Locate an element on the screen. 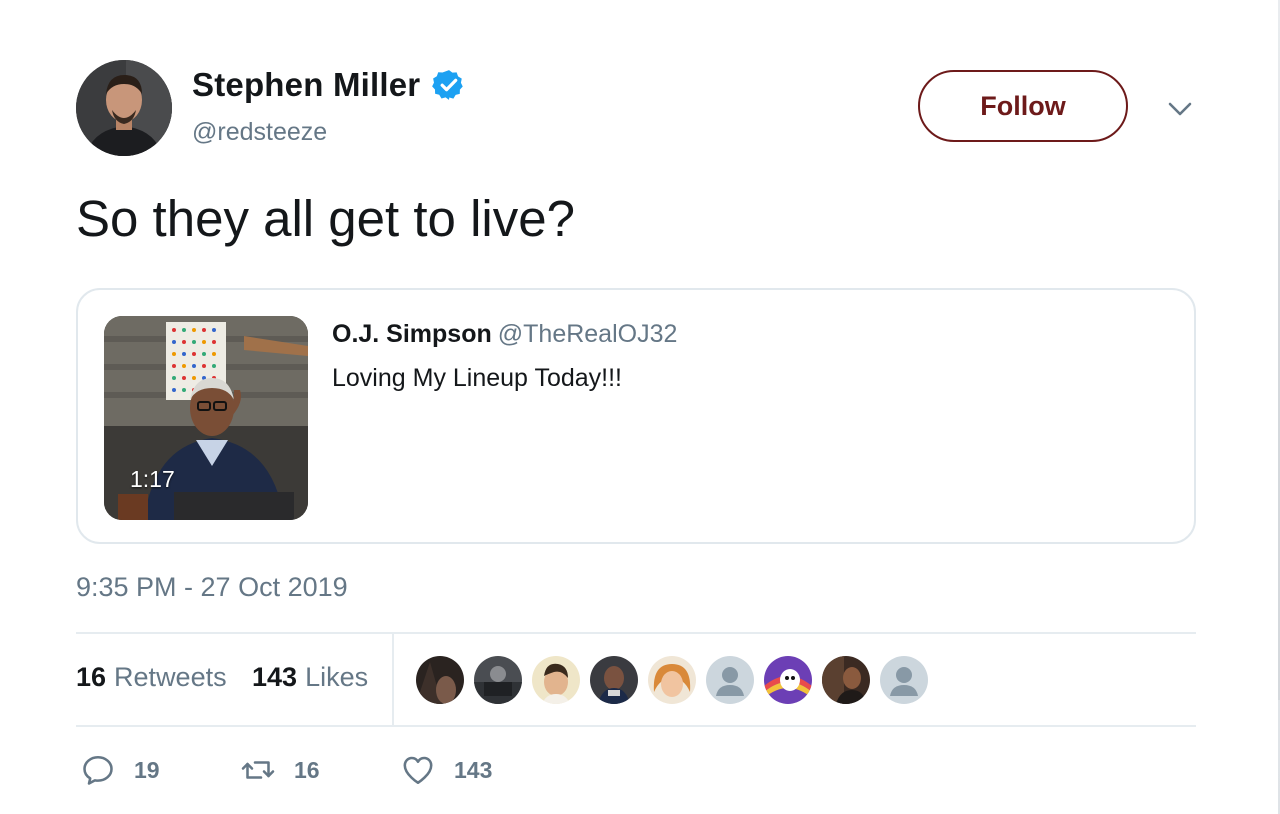  likers-avatars is located at coordinates (677, 680).